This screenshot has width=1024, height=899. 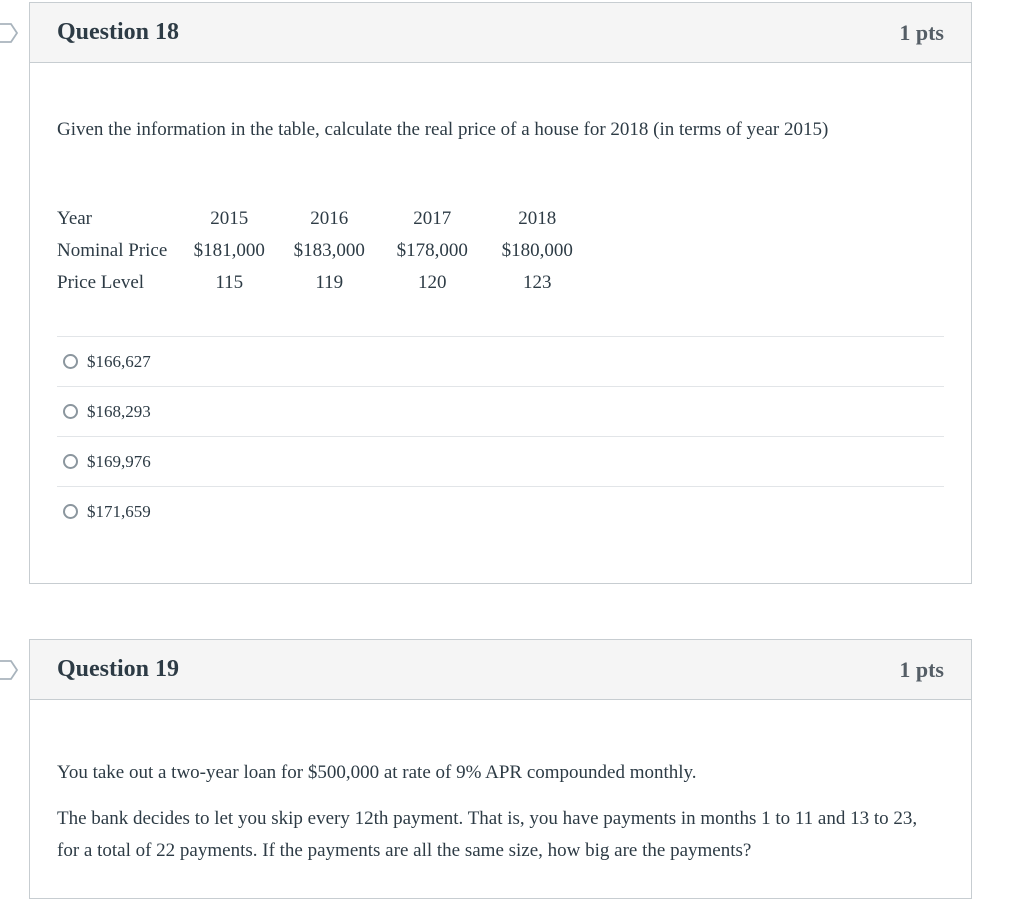 What do you see at coordinates (229, 282) in the screenshot?
I see `table-cell: 115` at bounding box center [229, 282].